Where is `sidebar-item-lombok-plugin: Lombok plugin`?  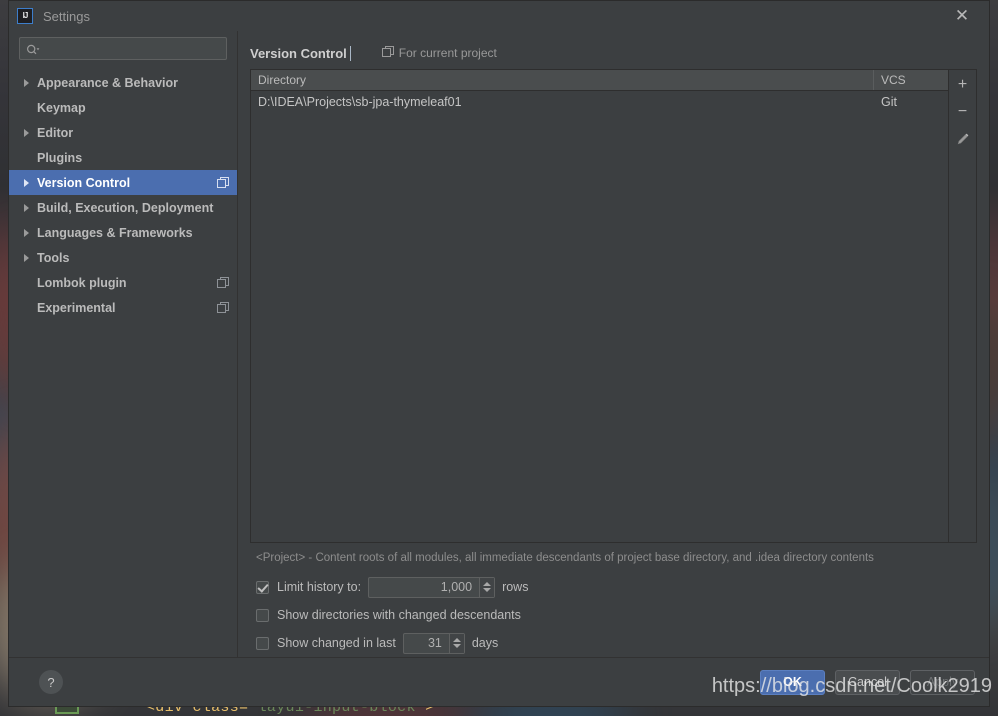 sidebar-item-lombok-plugin: Lombok plugin is located at coordinates (123, 282).